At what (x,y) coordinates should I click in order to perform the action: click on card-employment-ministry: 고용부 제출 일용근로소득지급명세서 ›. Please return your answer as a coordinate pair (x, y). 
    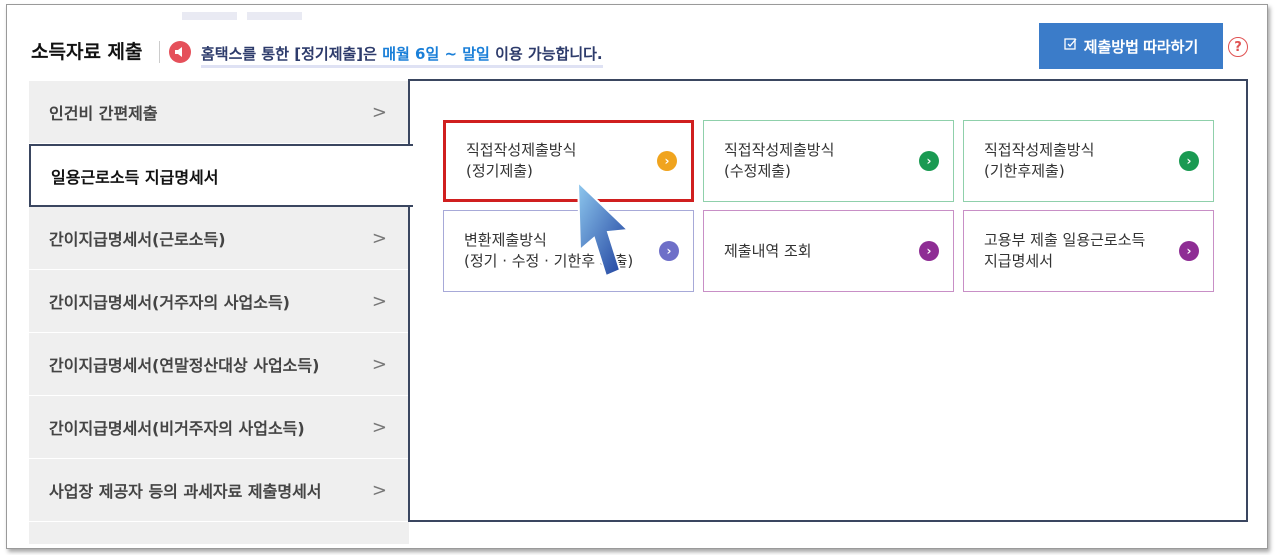
    Looking at the image, I should click on (1088, 251).